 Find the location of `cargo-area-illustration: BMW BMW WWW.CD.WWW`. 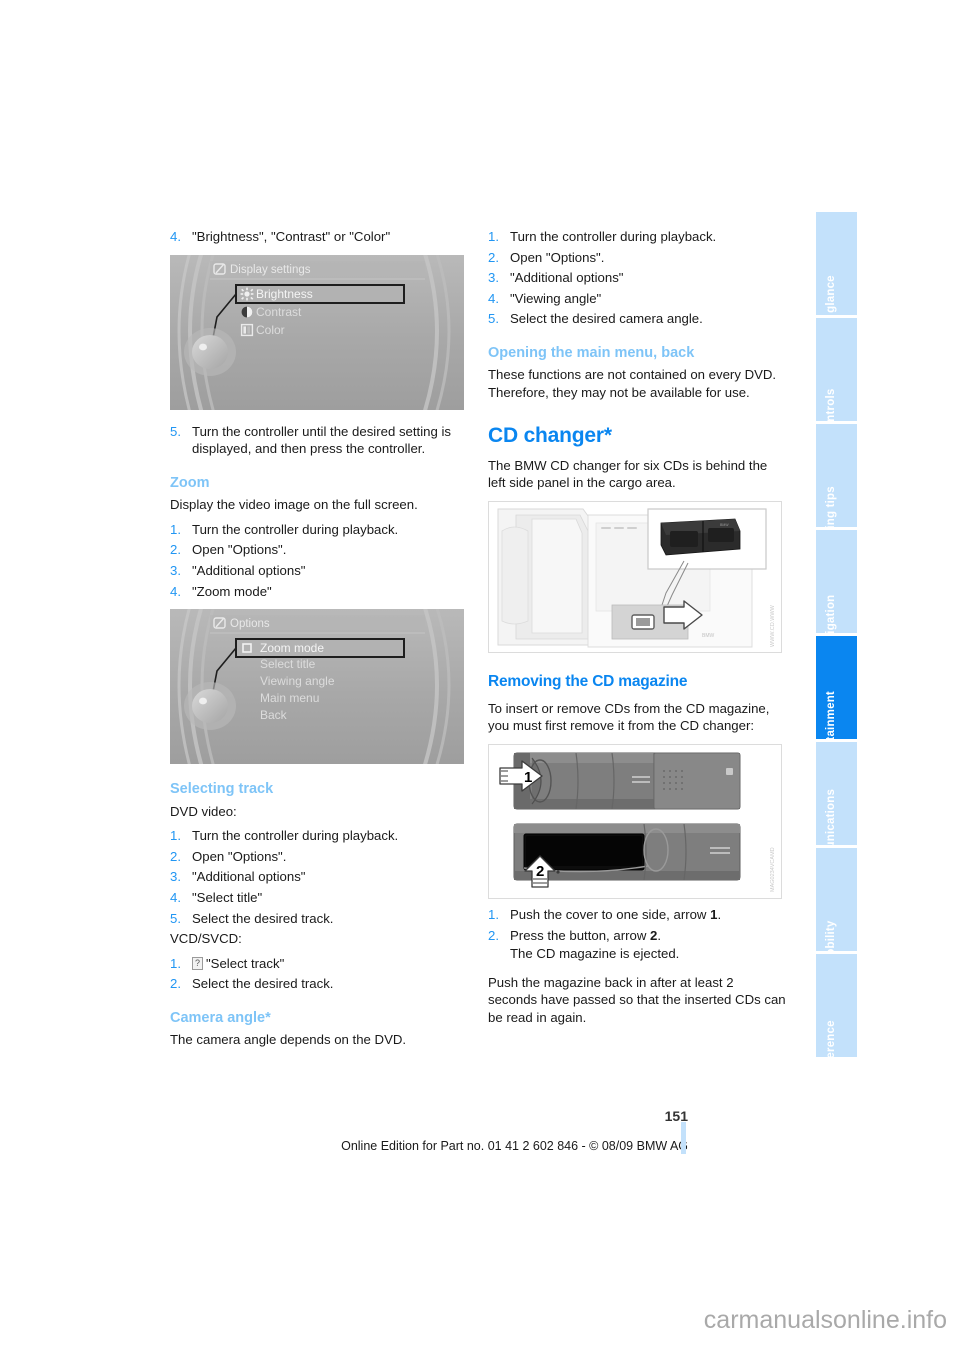

cargo-area-illustration: BMW BMW WWW.CD.WWW is located at coordinates (635, 576).